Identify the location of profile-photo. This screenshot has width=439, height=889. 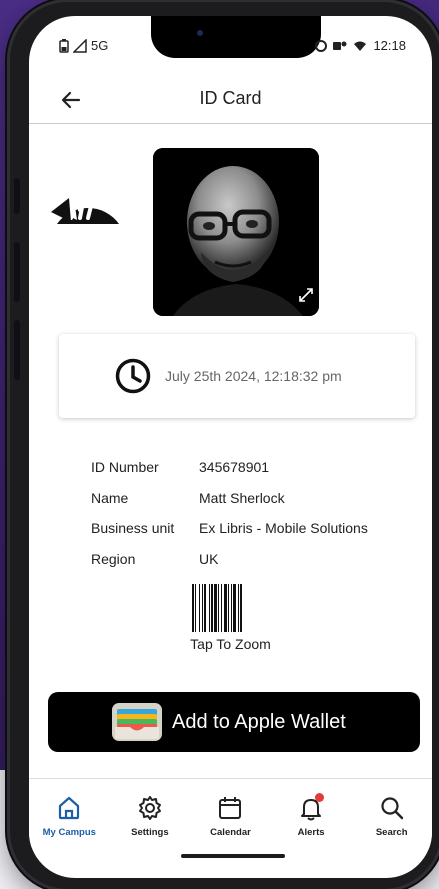
(236, 232).